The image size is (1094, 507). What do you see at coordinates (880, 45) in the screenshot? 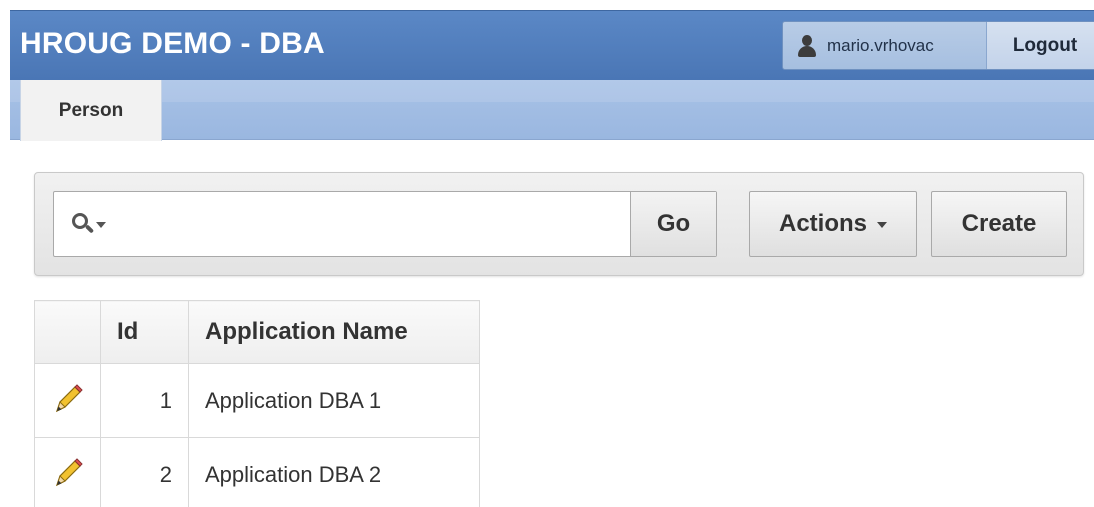
I see `user-name: mario.vrhovac` at bounding box center [880, 45].